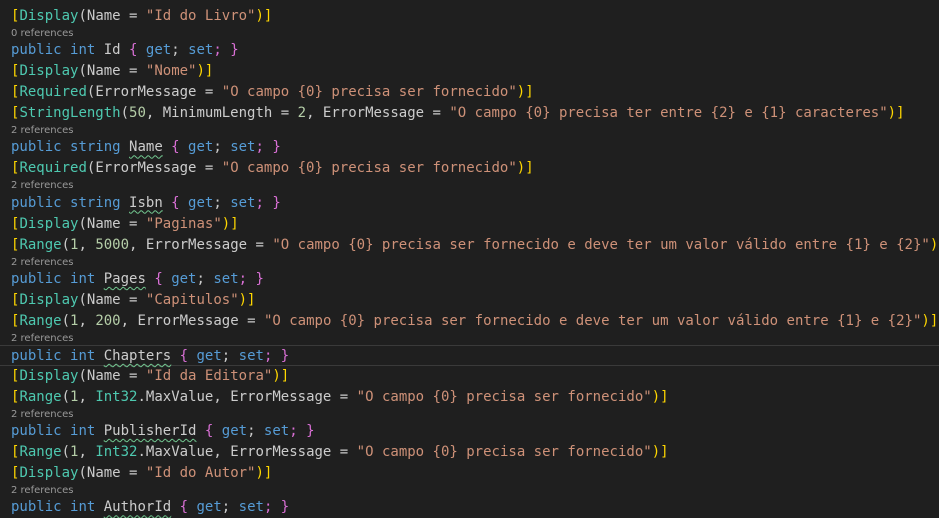  I want to click on code-line: [Display(Name = "Nome")], so click(469, 71).